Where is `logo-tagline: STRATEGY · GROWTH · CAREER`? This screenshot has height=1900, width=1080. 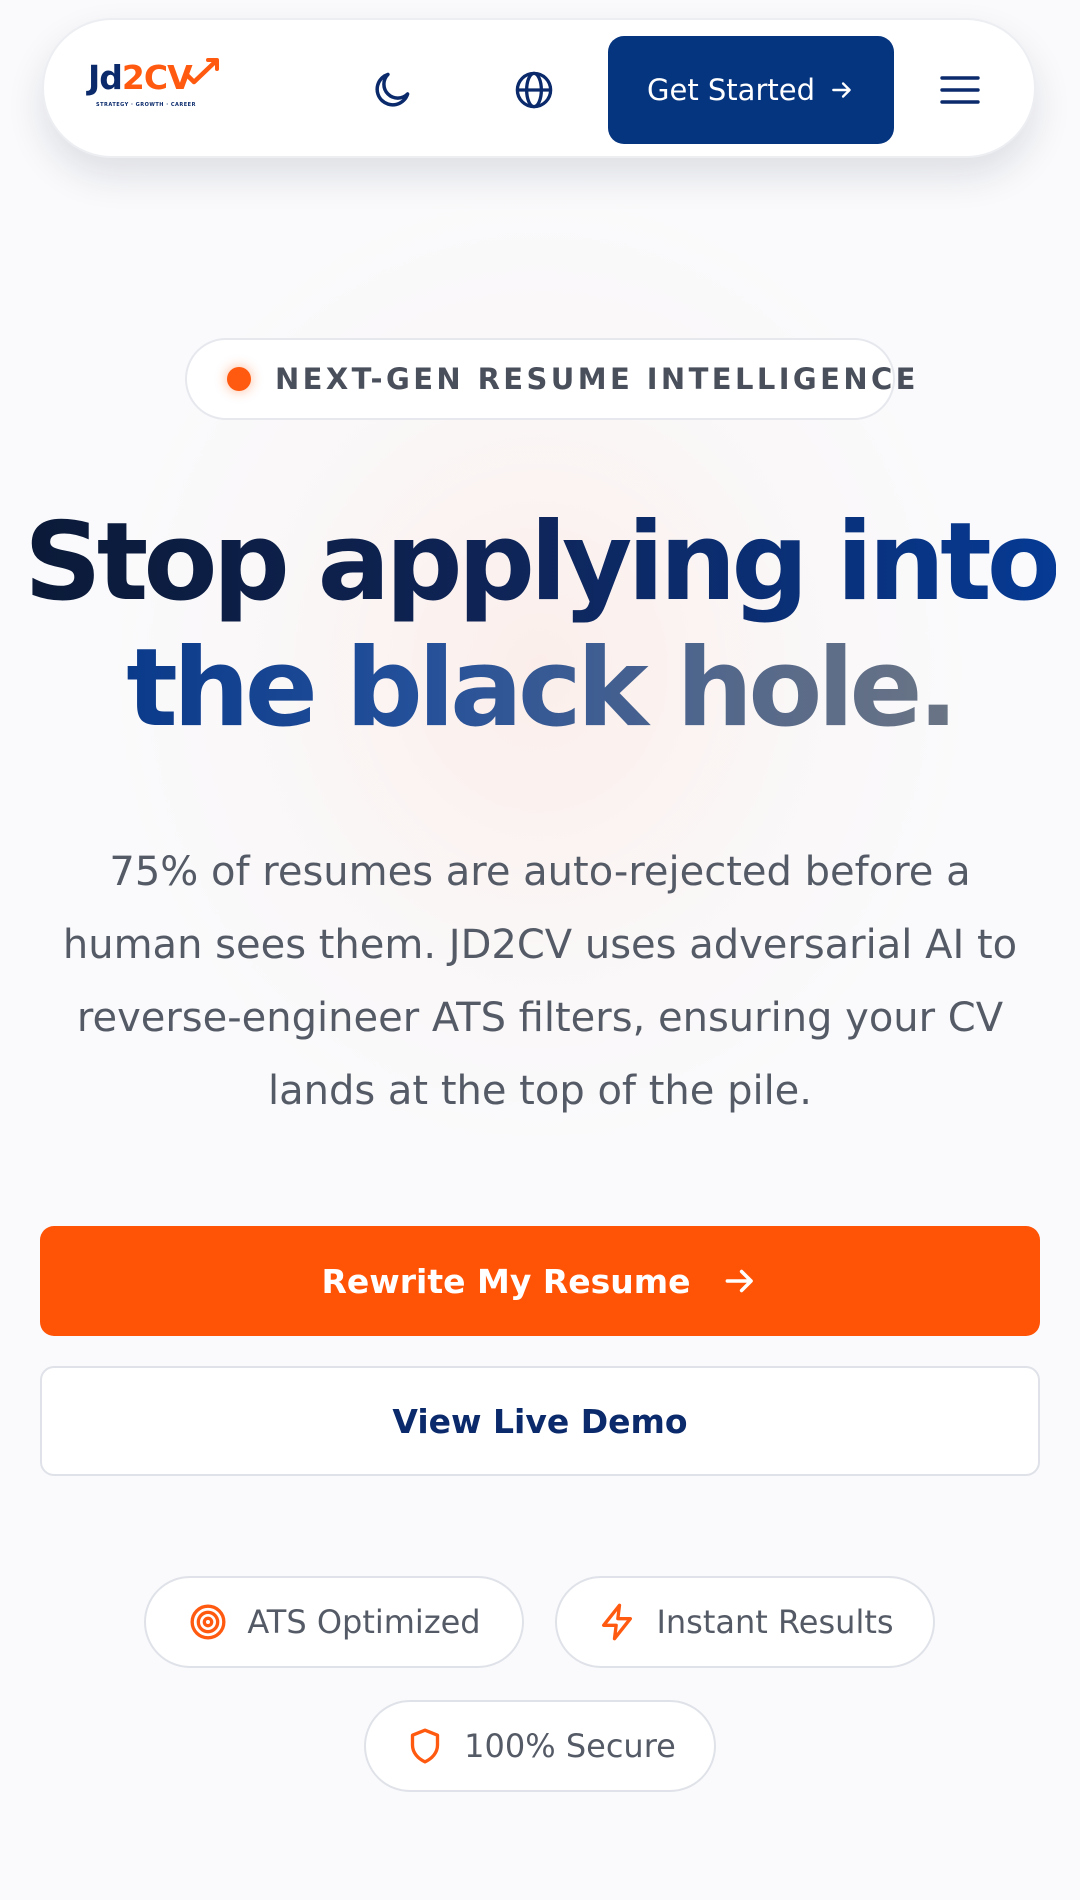
logo-tagline: STRATEGY · GROWTH · CAREER is located at coordinates (146, 105).